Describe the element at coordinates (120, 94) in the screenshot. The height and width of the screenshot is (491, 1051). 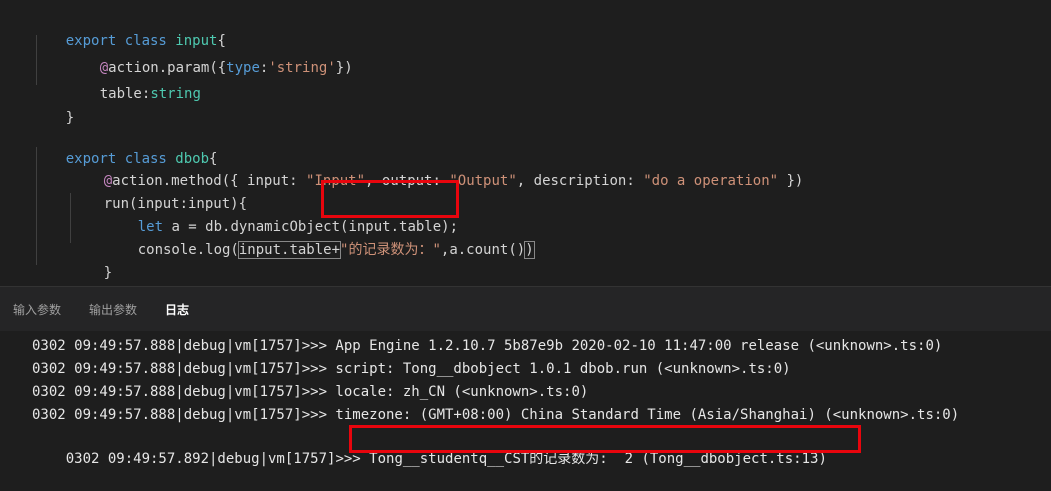
I see `code-token: table` at that location.